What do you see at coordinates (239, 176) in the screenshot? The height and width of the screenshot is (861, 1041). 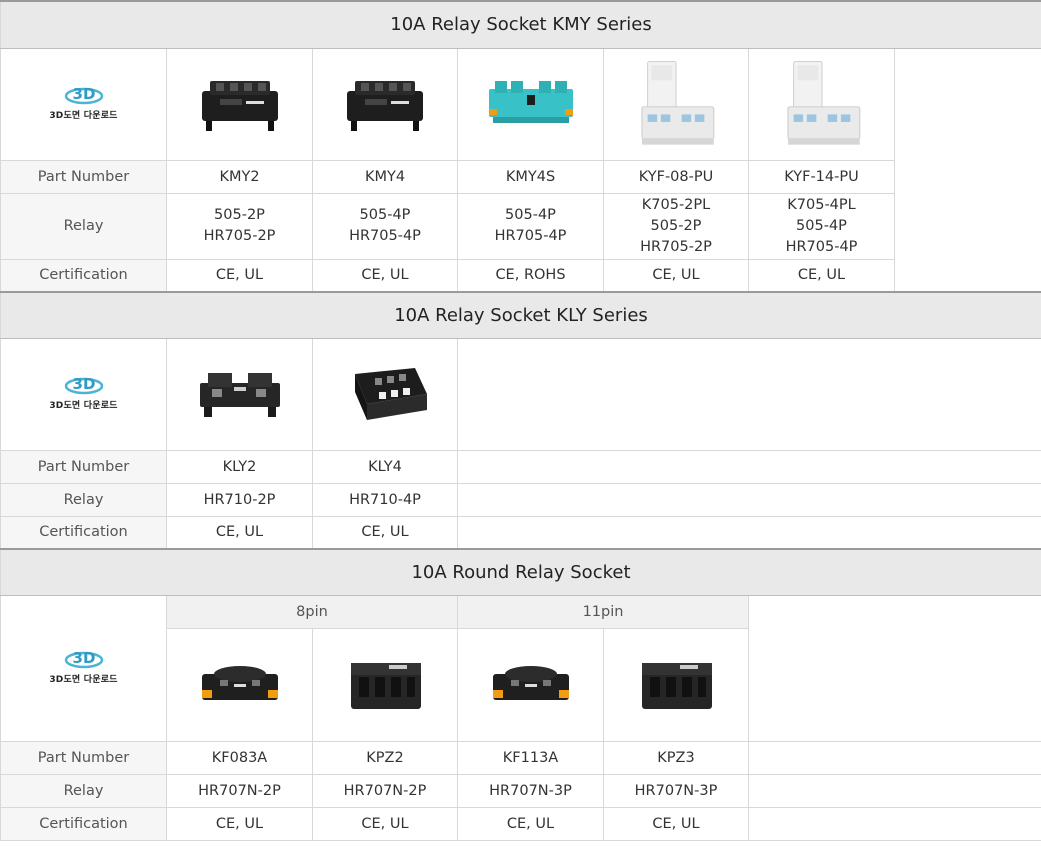 I see `part-number: KMY2` at bounding box center [239, 176].